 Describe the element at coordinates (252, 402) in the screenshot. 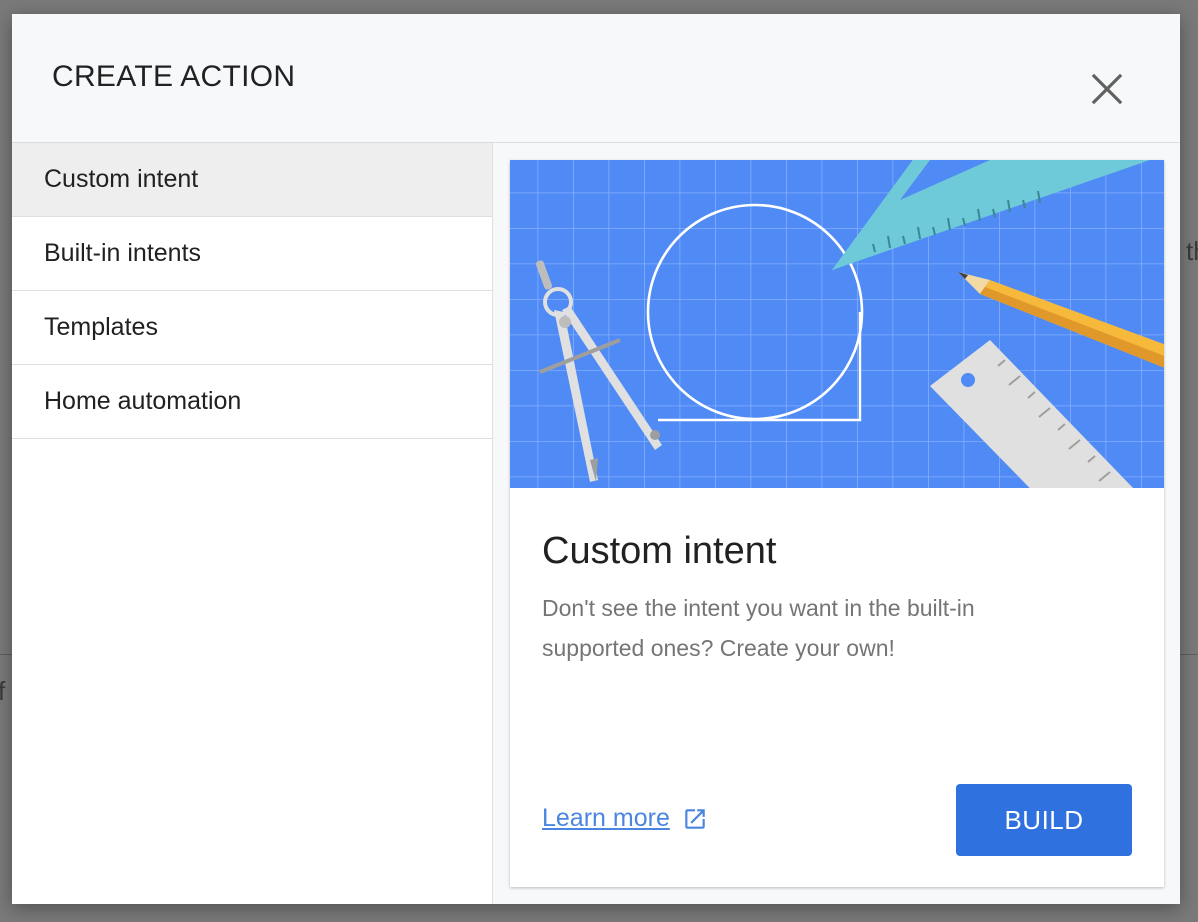

I see `sidebar-item-home-automation: Home automation` at that location.